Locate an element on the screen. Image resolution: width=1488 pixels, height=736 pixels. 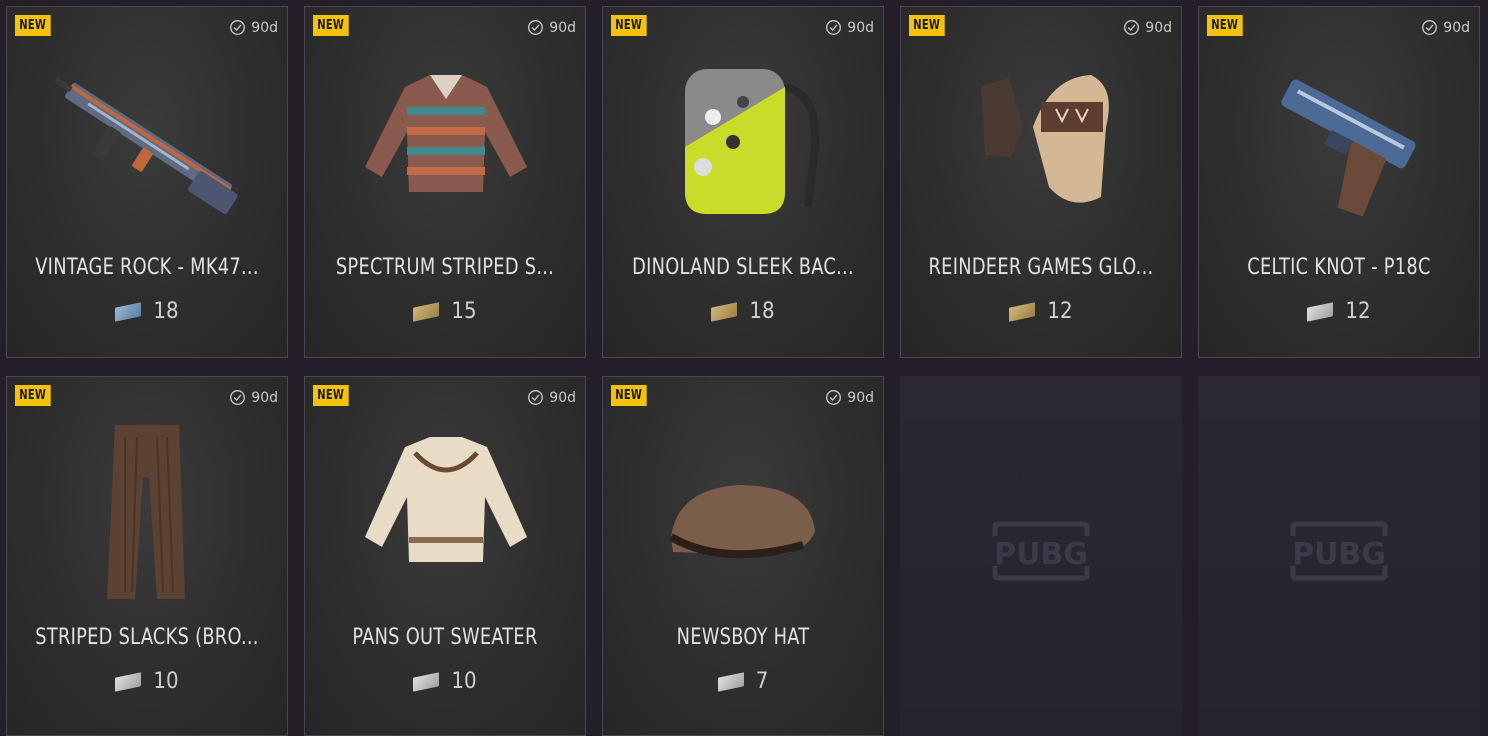
item-card: NEW 90d NEWSBOY HAT 7 is located at coordinates (743, 556).